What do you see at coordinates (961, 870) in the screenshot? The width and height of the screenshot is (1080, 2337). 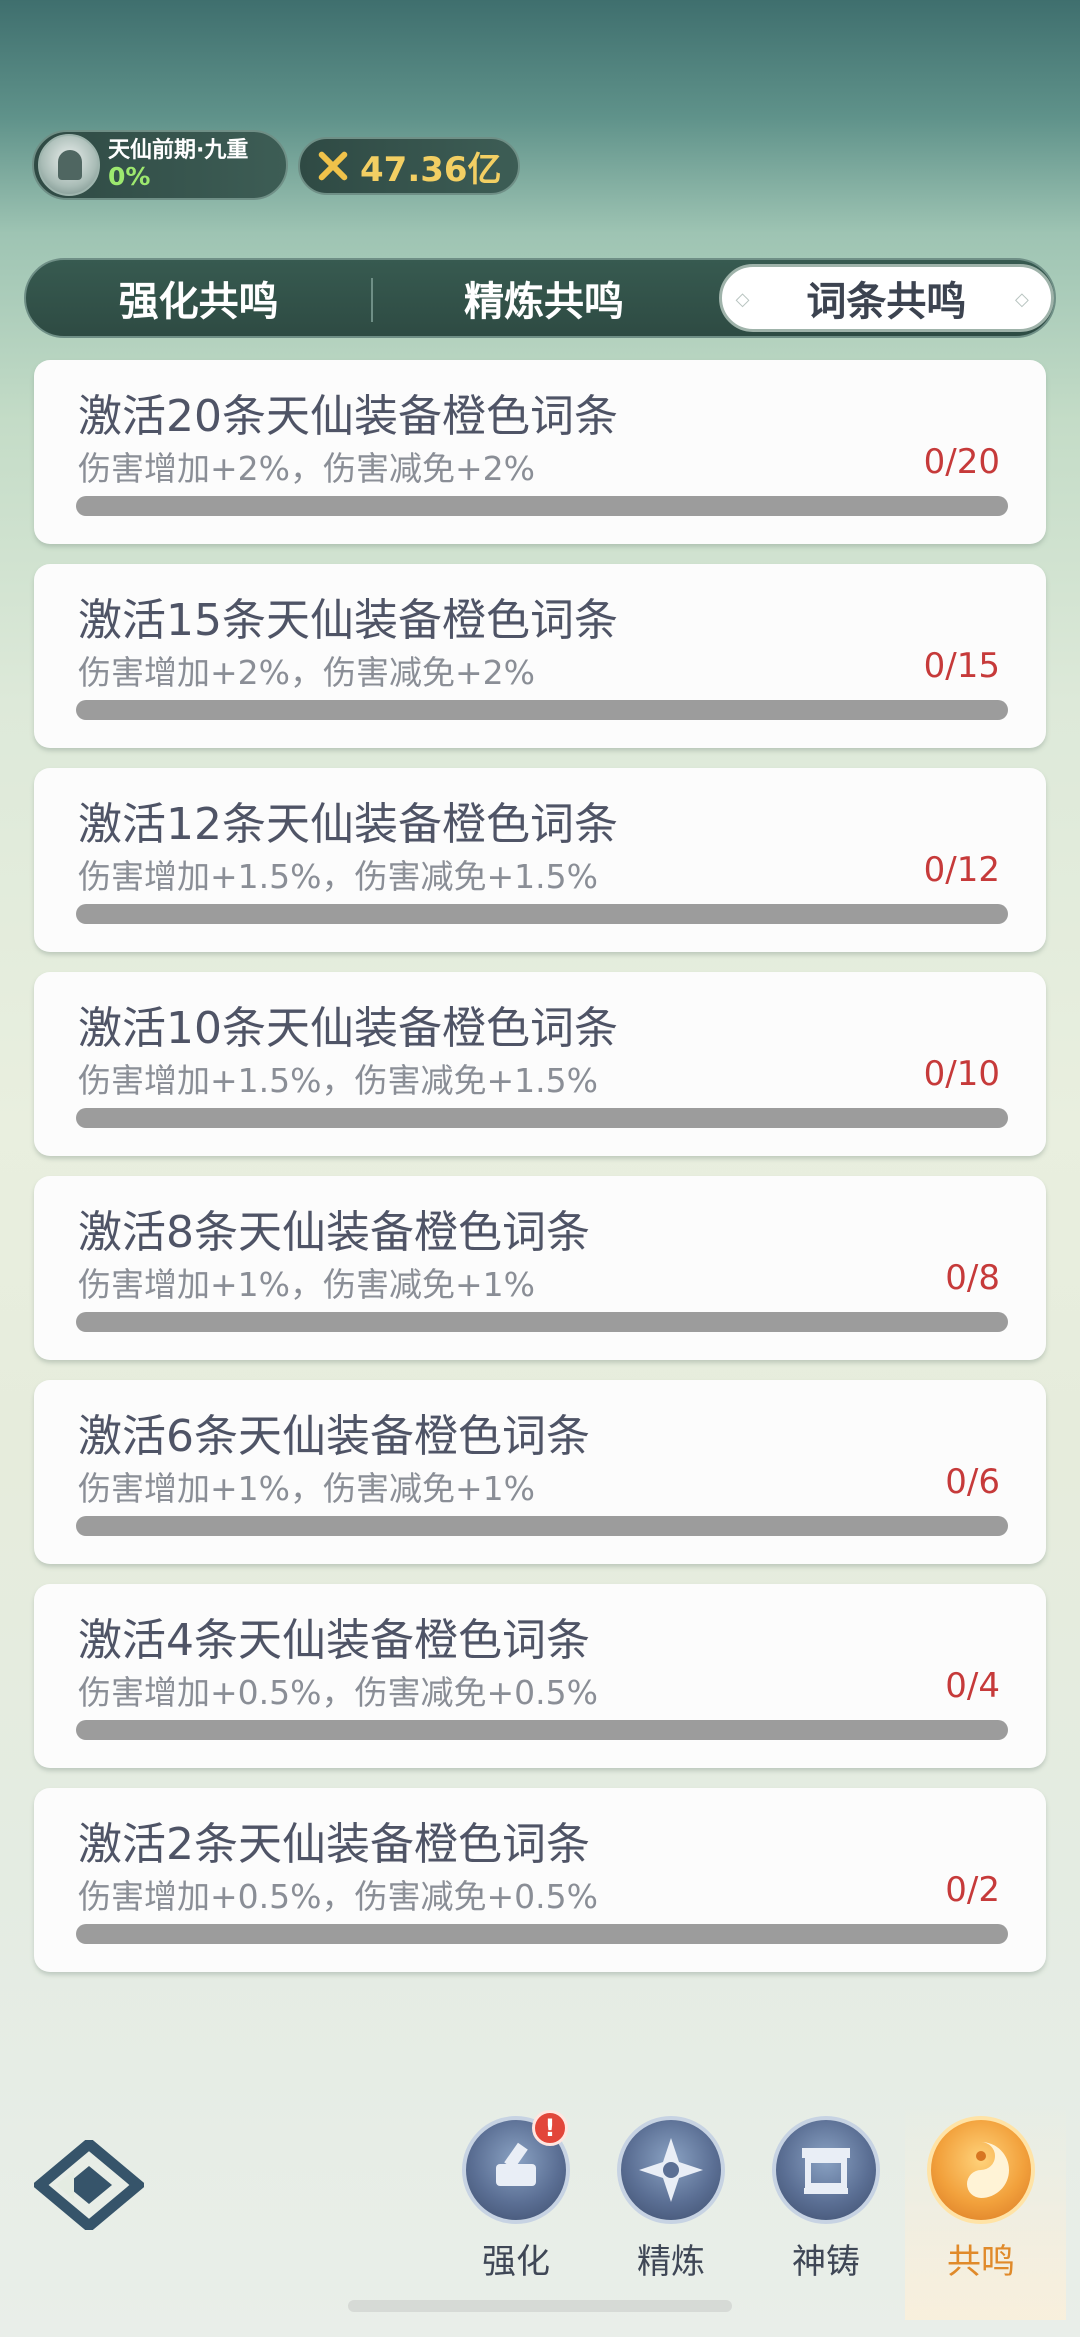 I see `card-count: 0/12` at bounding box center [961, 870].